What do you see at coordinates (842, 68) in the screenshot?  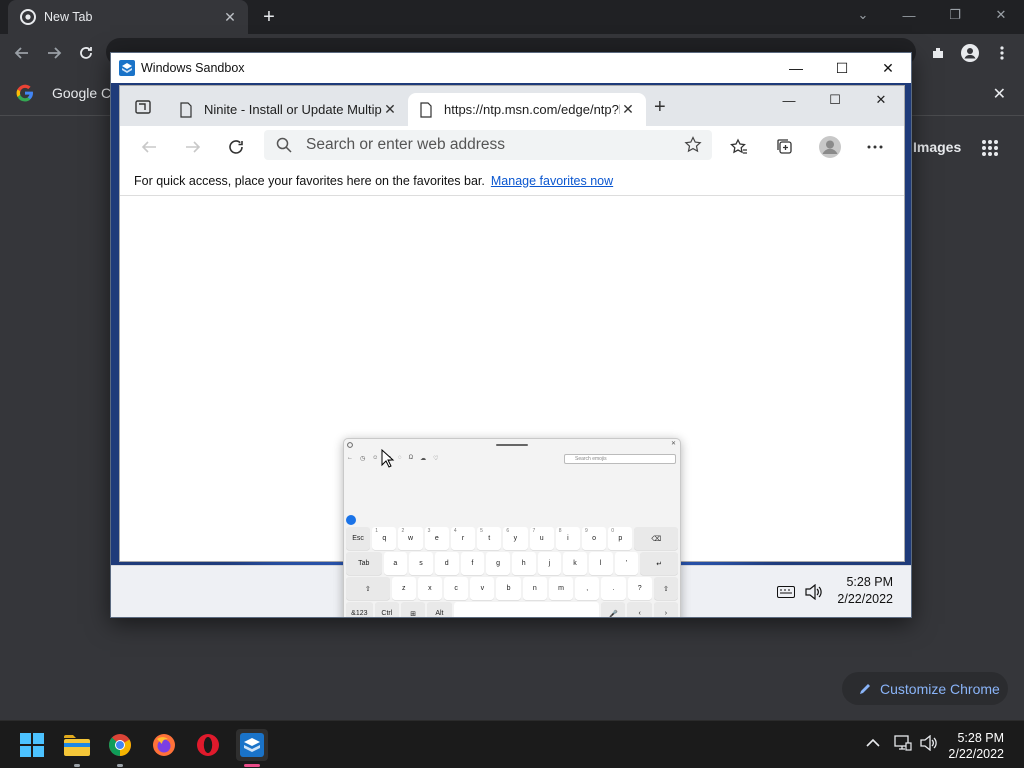 I see `sandbox-maximize-button: ☐` at bounding box center [842, 68].